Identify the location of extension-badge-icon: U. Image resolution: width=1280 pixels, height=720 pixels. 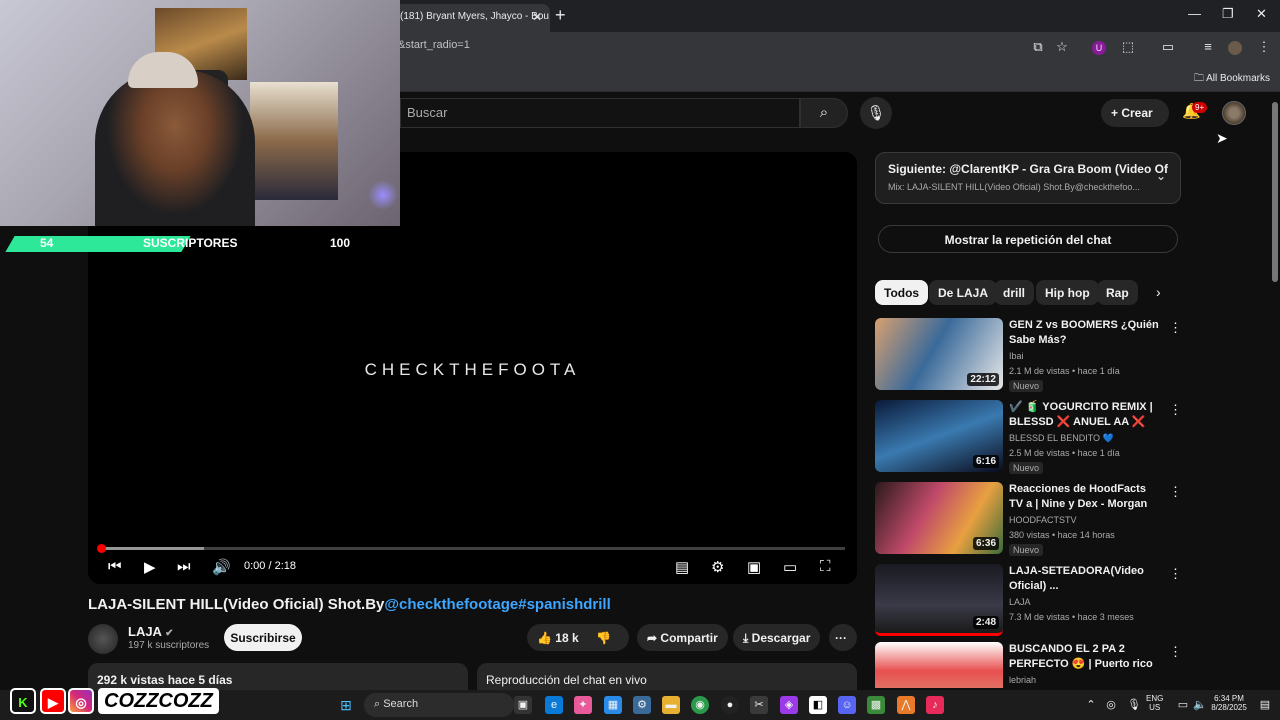
(1099, 48).